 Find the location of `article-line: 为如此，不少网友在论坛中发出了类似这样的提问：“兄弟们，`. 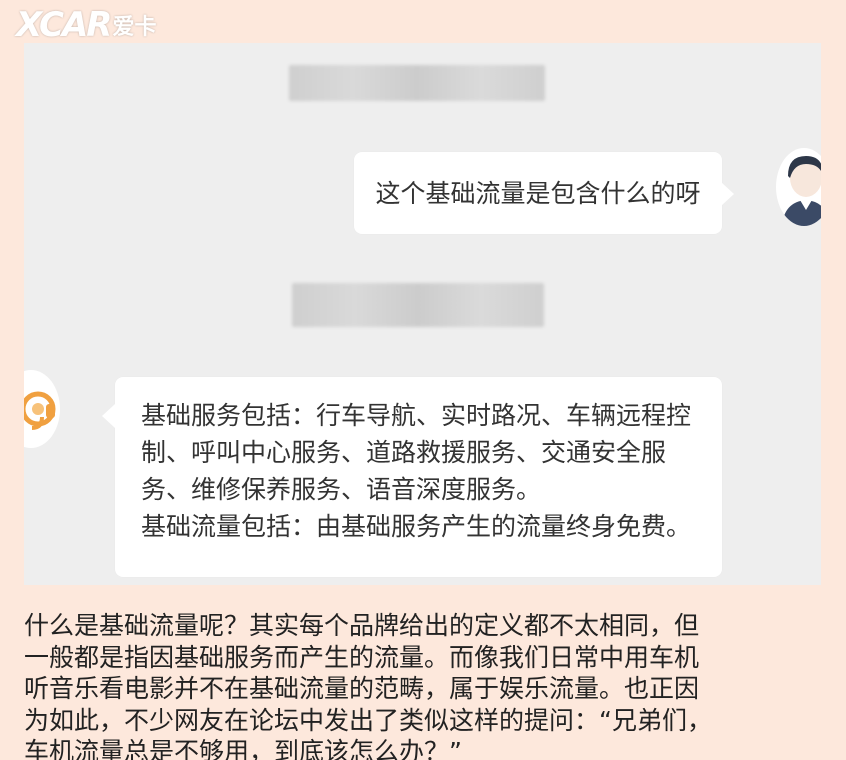

article-line: 为如此，不少网友在论坛中发出了类似这样的提问：“兄弟们， is located at coordinates (368, 720).